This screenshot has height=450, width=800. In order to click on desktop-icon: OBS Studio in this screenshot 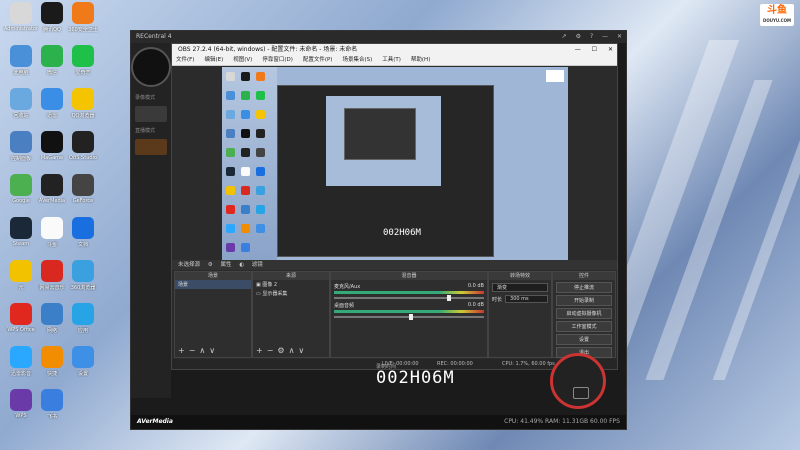, I will do `click(83, 146)`.